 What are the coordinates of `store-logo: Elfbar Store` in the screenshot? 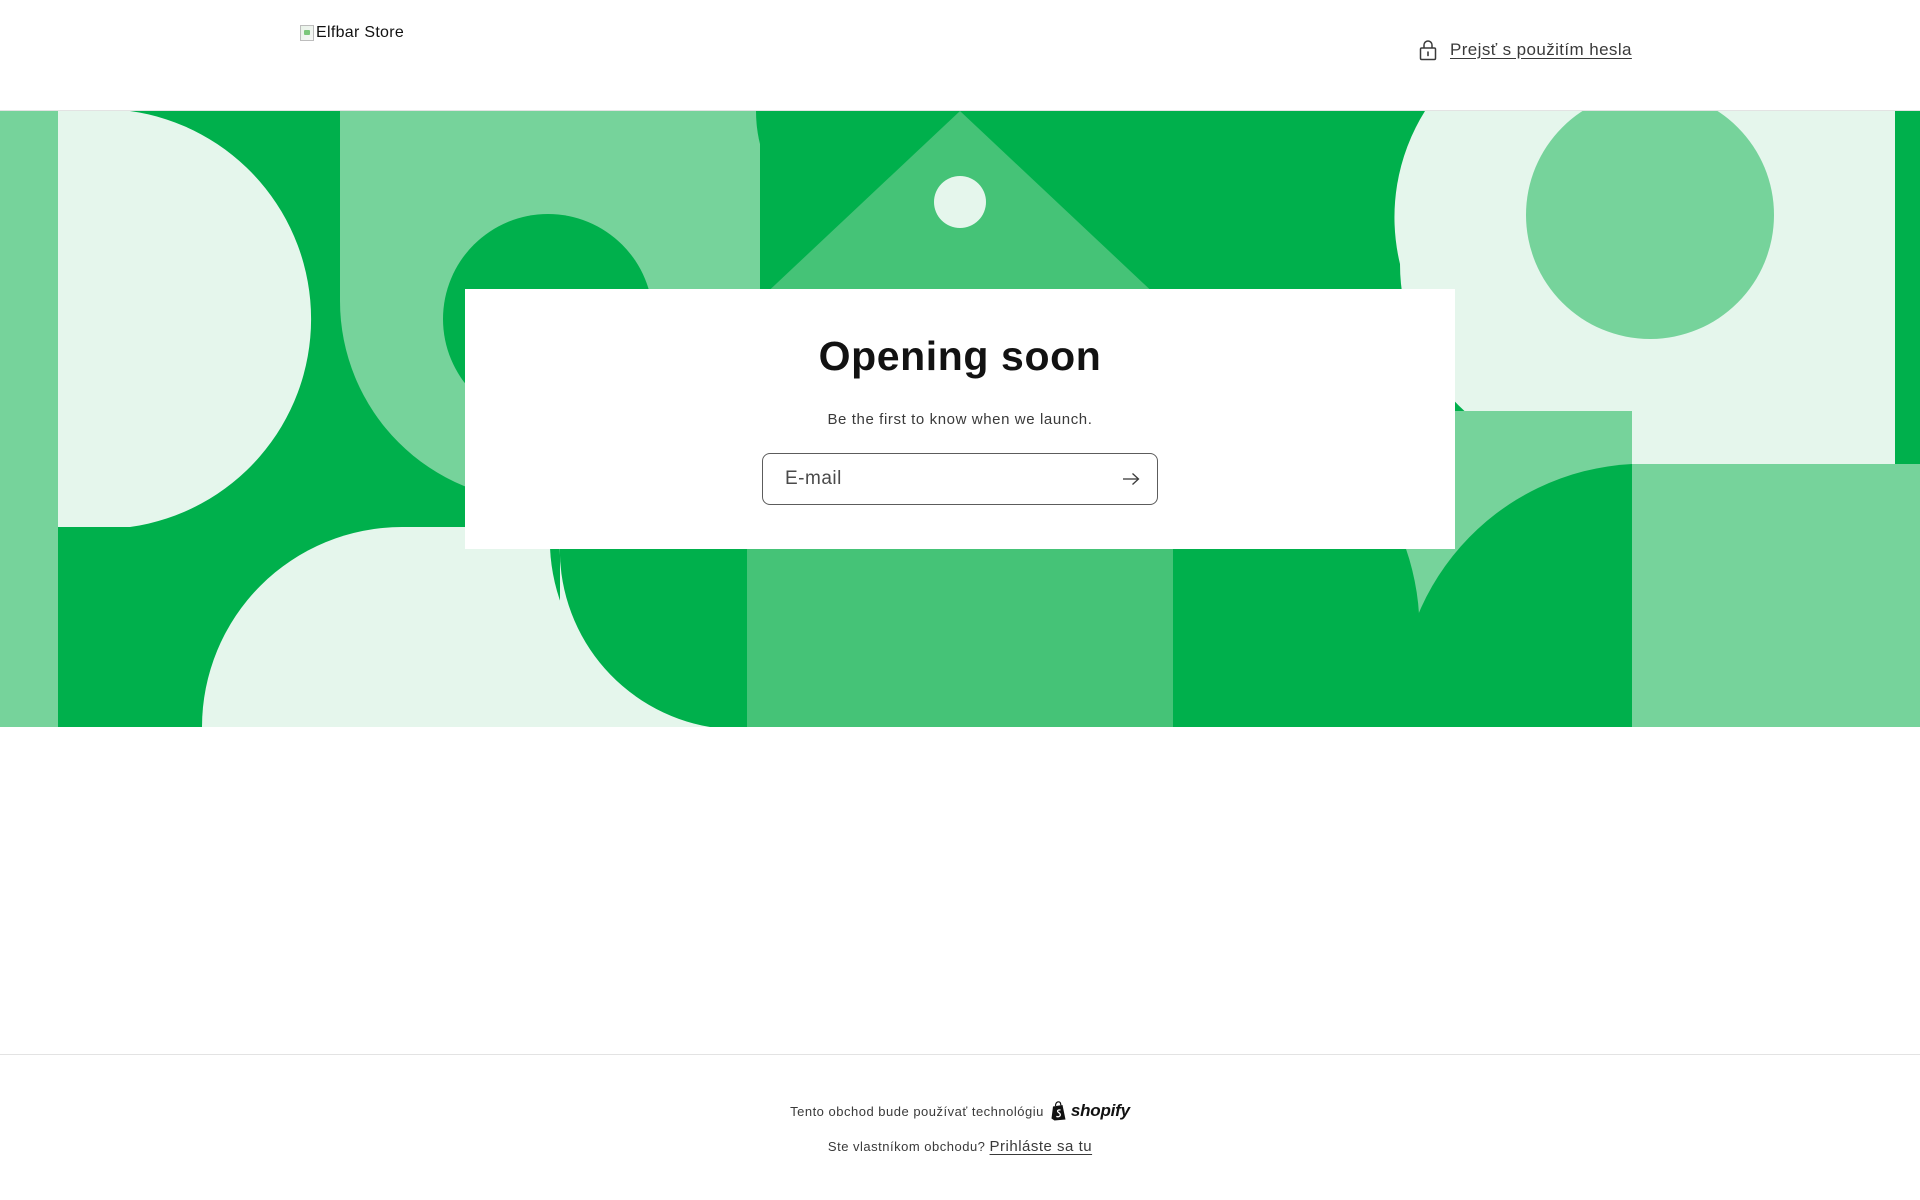 It's located at (352, 33).